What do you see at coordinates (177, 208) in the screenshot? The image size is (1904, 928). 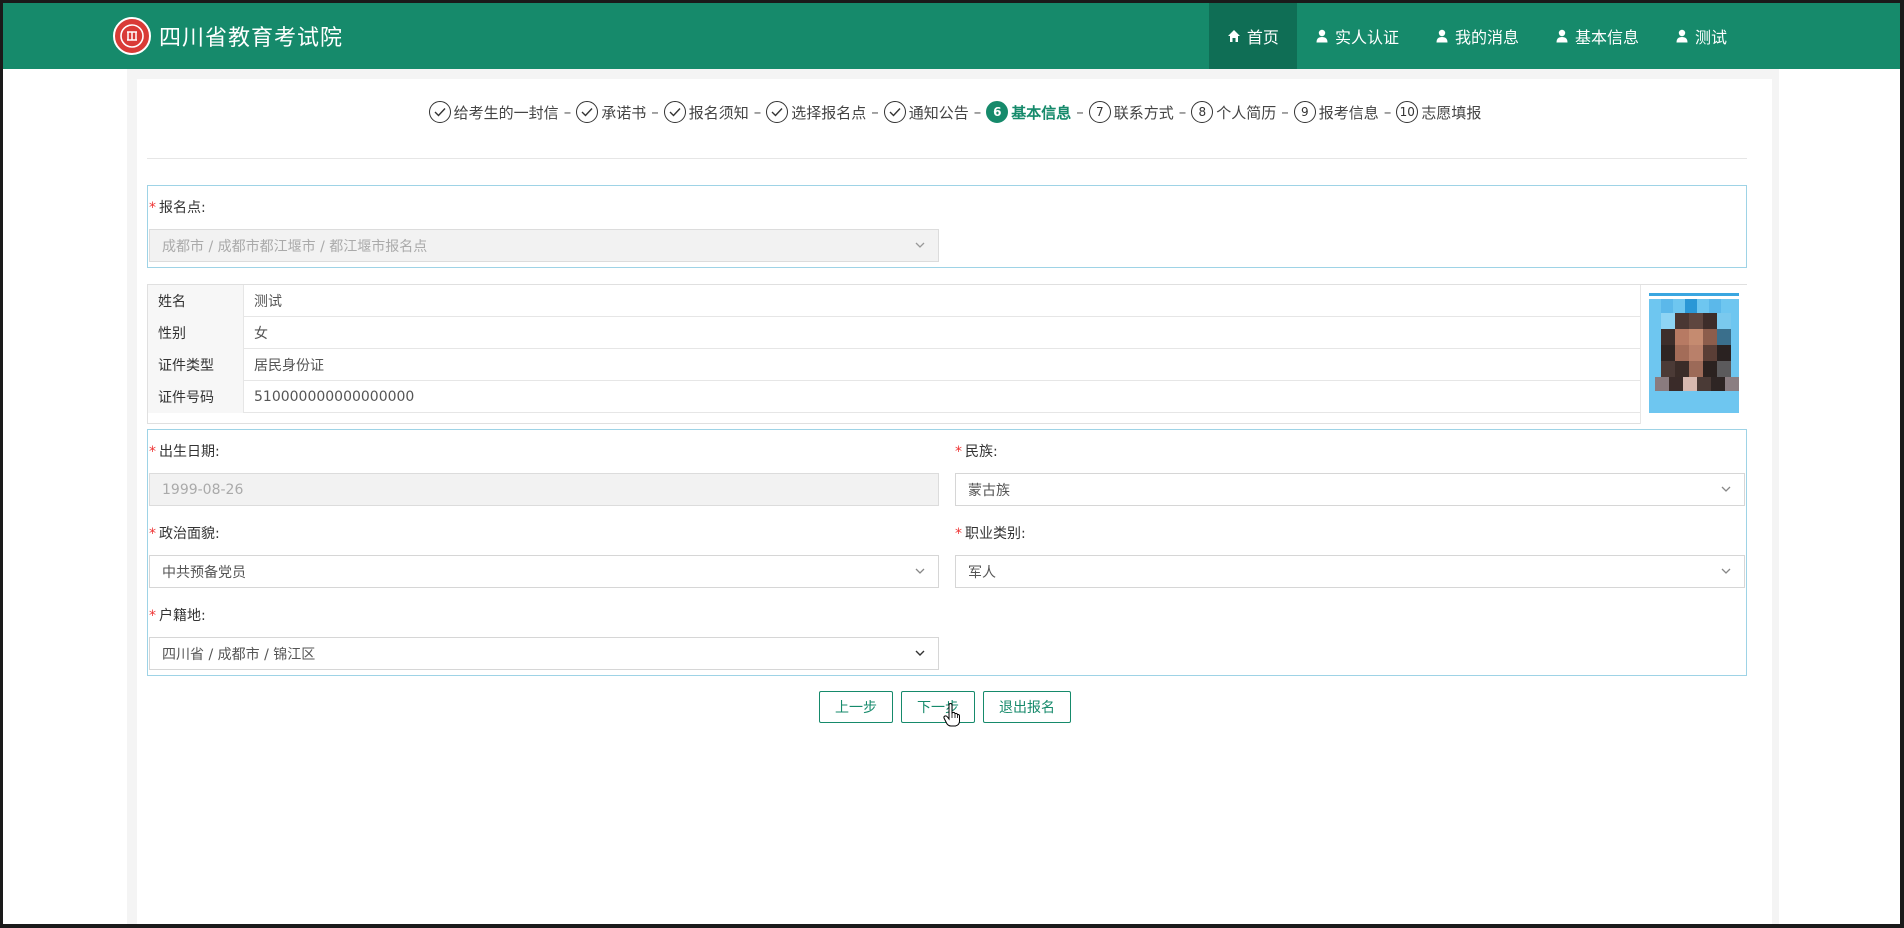 I see `registration-label: * 报名点:` at bounding box center [177, 208].